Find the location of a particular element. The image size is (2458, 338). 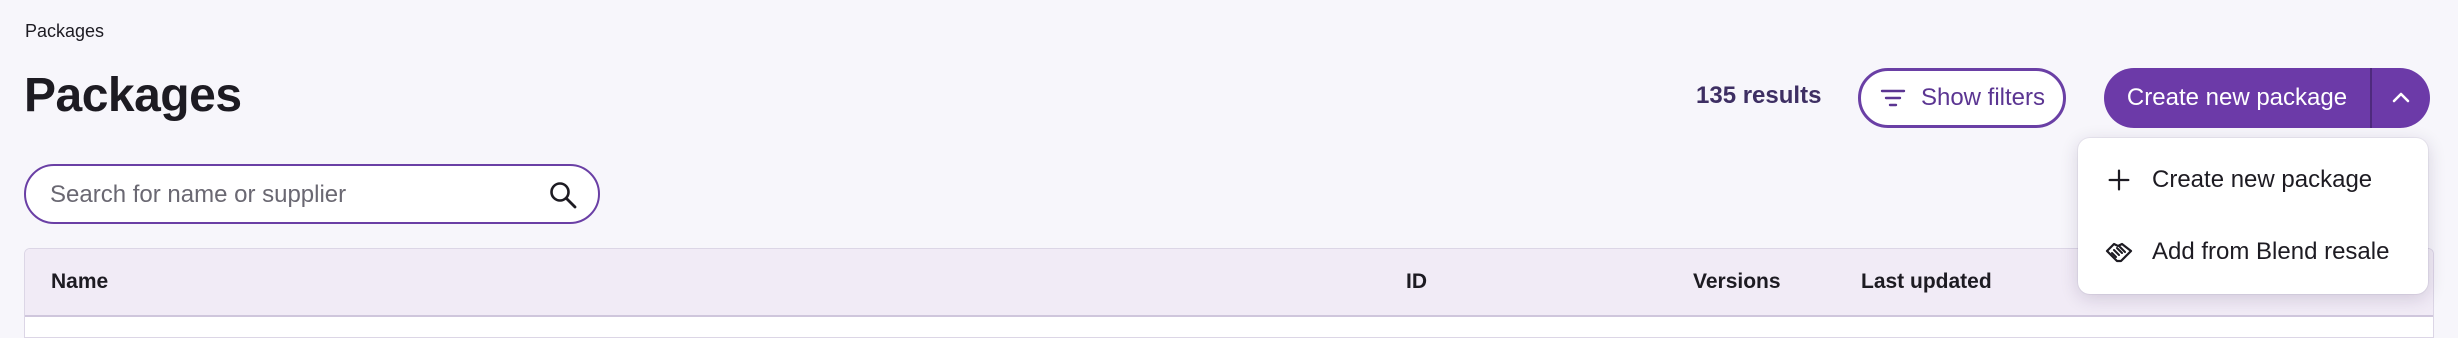

menu-item-add-from-blend-resale: Add from Blend resale is located at coordinates (2253, 252).